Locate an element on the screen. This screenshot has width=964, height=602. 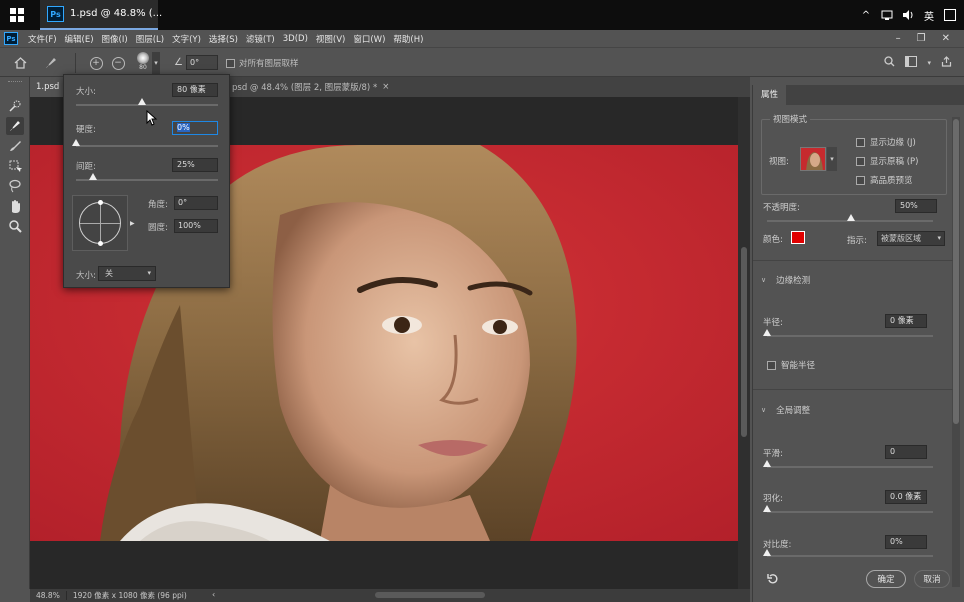
tab-document-2: psd @ 48.4% (图层 2, 图层蒙版/8) * × is located at coordinates (310, 87).